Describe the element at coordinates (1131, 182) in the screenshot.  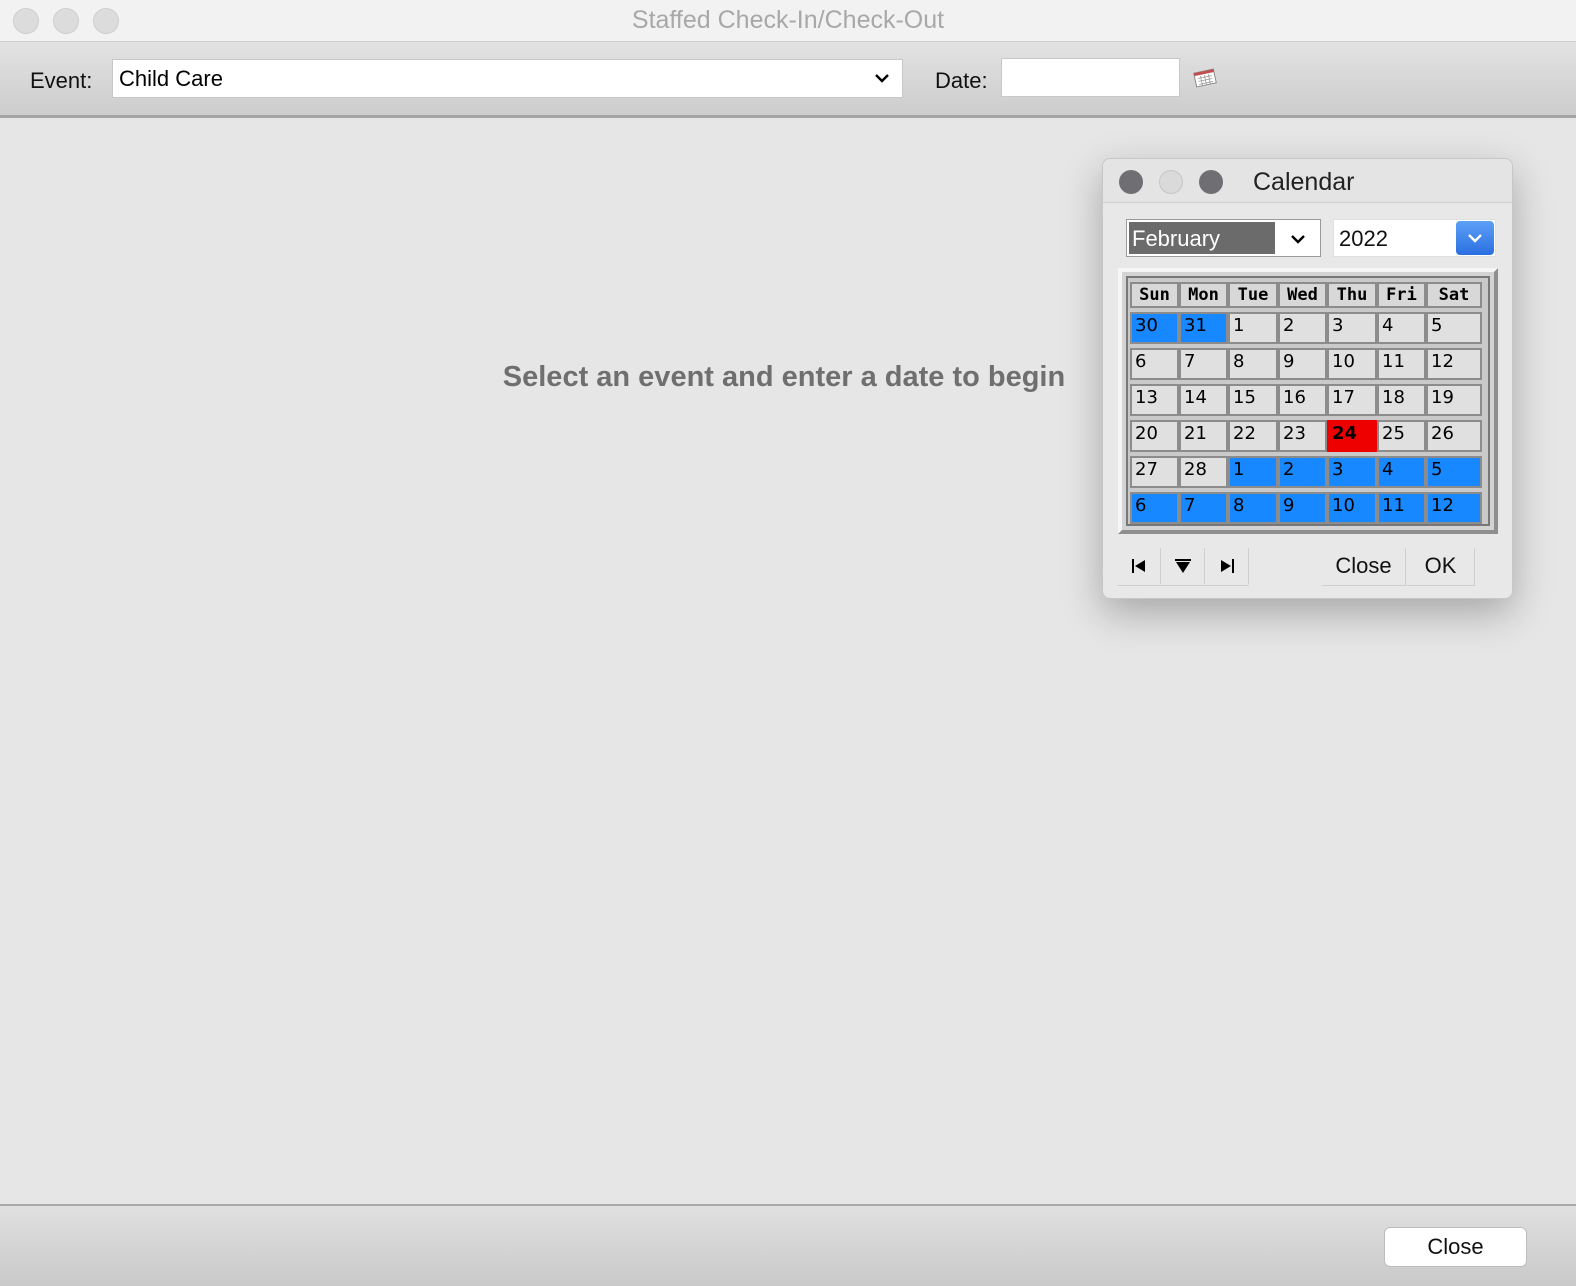
I see `calendar-close-dot` at that location.